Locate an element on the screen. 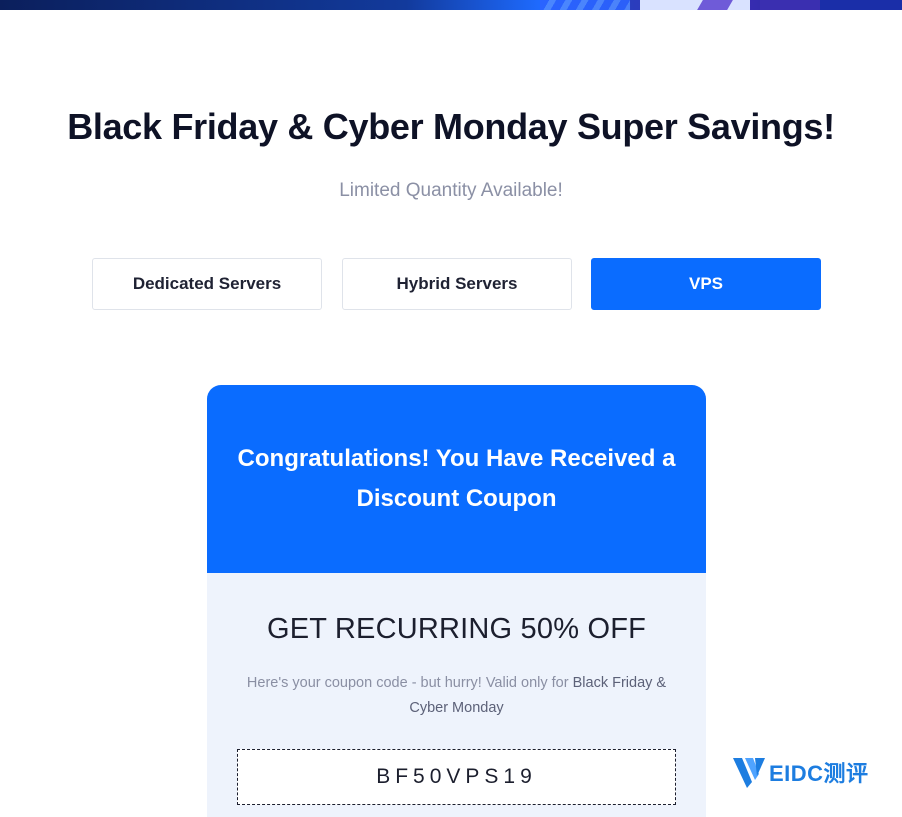  offer-title: GET RECURRING 50% OFF is located at coordinates (456, 629).